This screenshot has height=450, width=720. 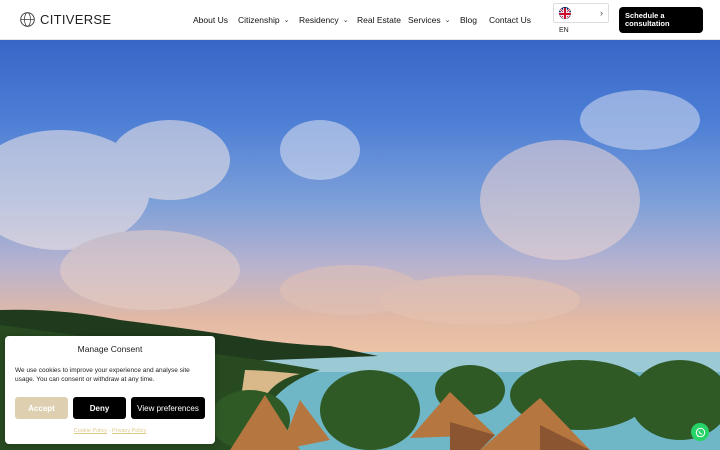 I want to click on logo-icon, so click(x=27, y=19).